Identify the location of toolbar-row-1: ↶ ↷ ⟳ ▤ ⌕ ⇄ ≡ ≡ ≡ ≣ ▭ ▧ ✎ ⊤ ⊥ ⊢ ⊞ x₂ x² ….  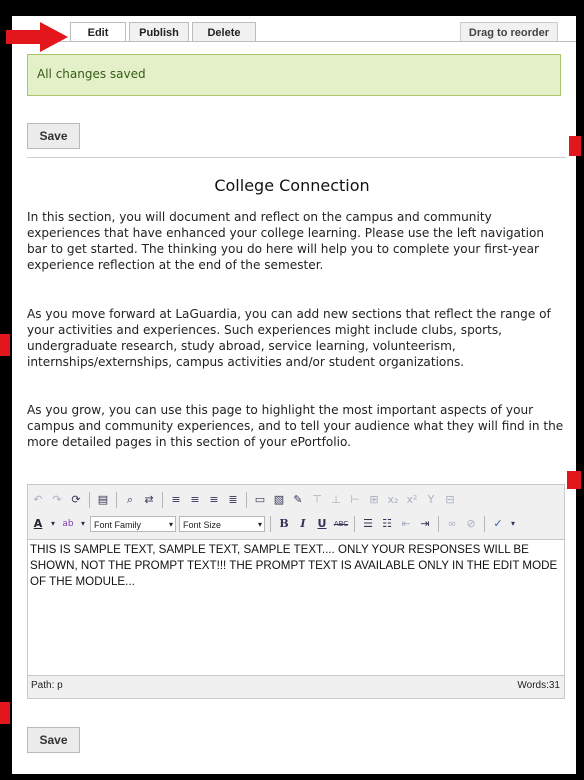
(244, 500).